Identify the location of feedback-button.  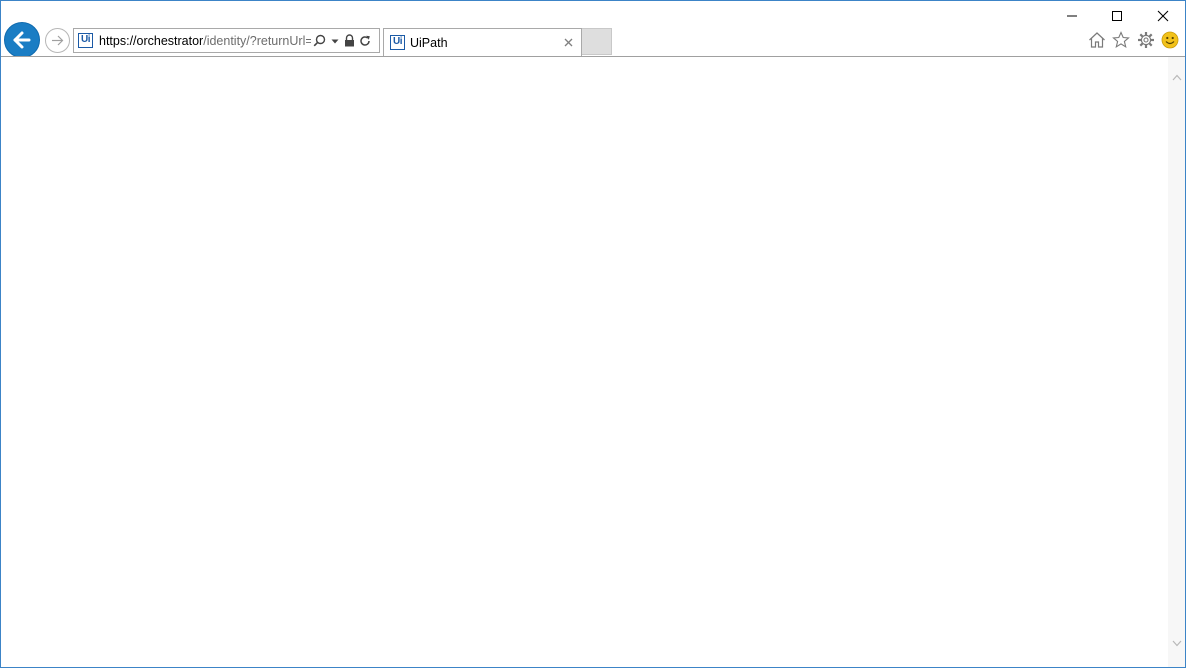
(1170, 40).